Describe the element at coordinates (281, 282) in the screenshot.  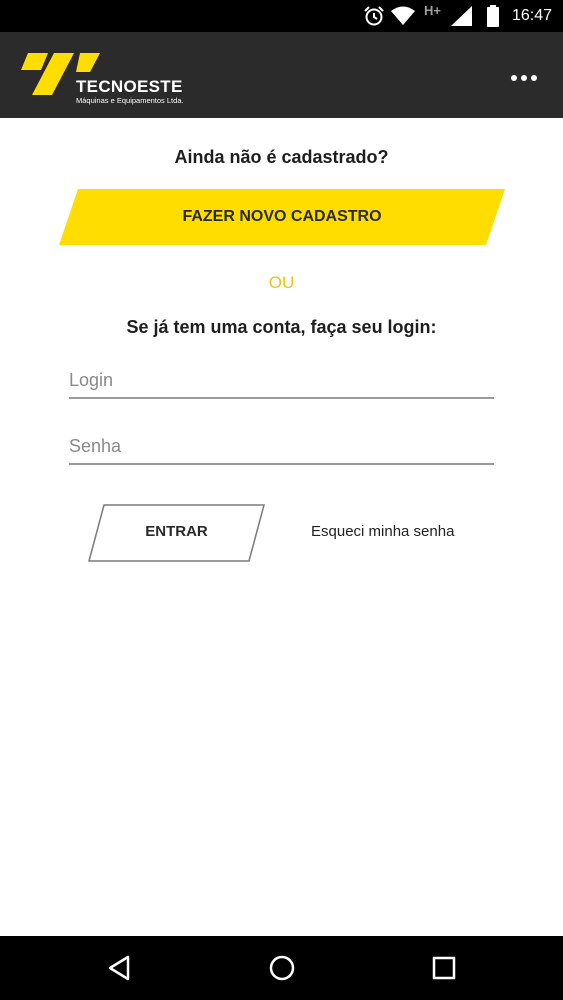
I see `or-divider: OU` at that location.